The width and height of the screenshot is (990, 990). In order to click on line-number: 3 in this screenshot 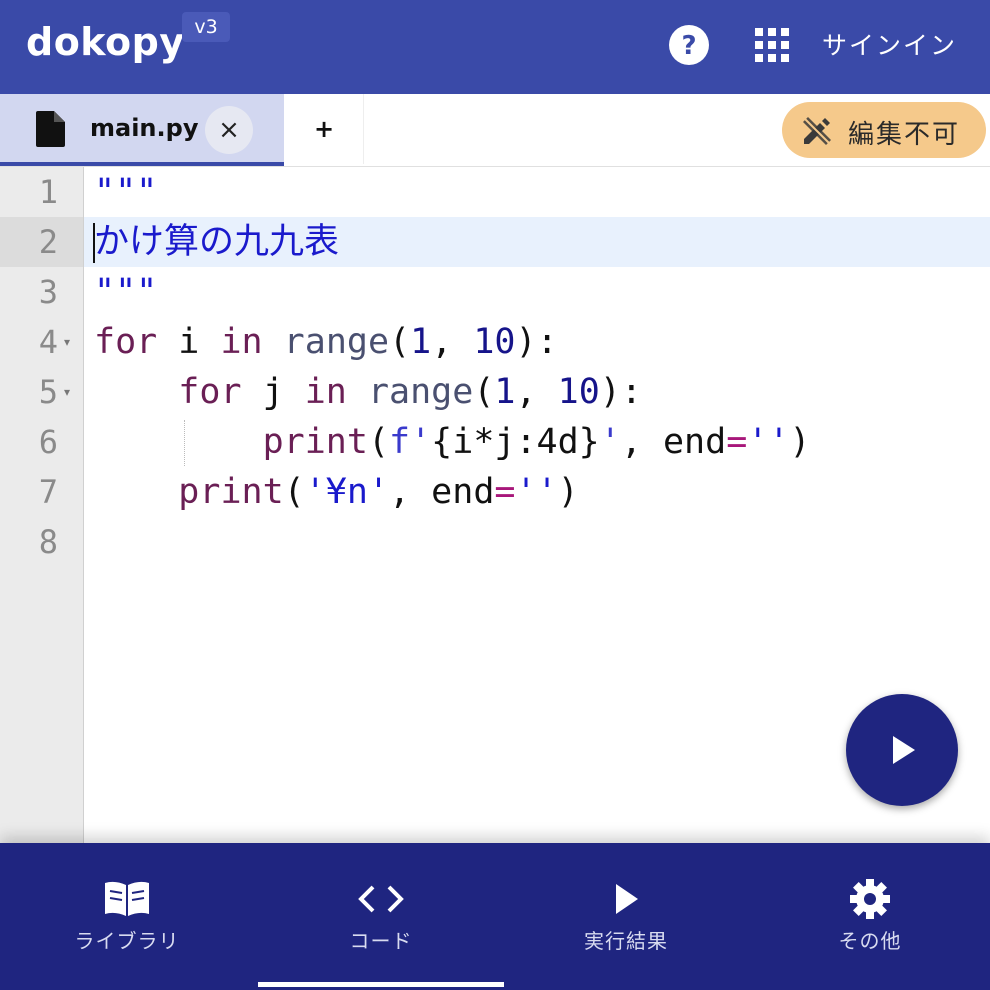, I will do `click(48, 292)`.